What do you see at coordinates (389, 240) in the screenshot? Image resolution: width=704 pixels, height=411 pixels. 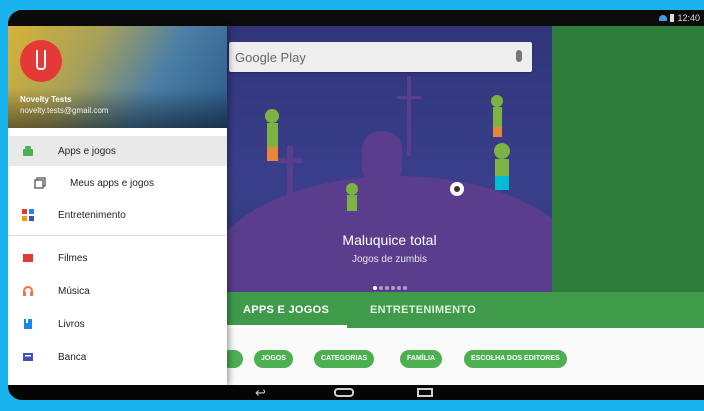 I see `hero-title: Maluquice total` at bounding box center [389, 240].